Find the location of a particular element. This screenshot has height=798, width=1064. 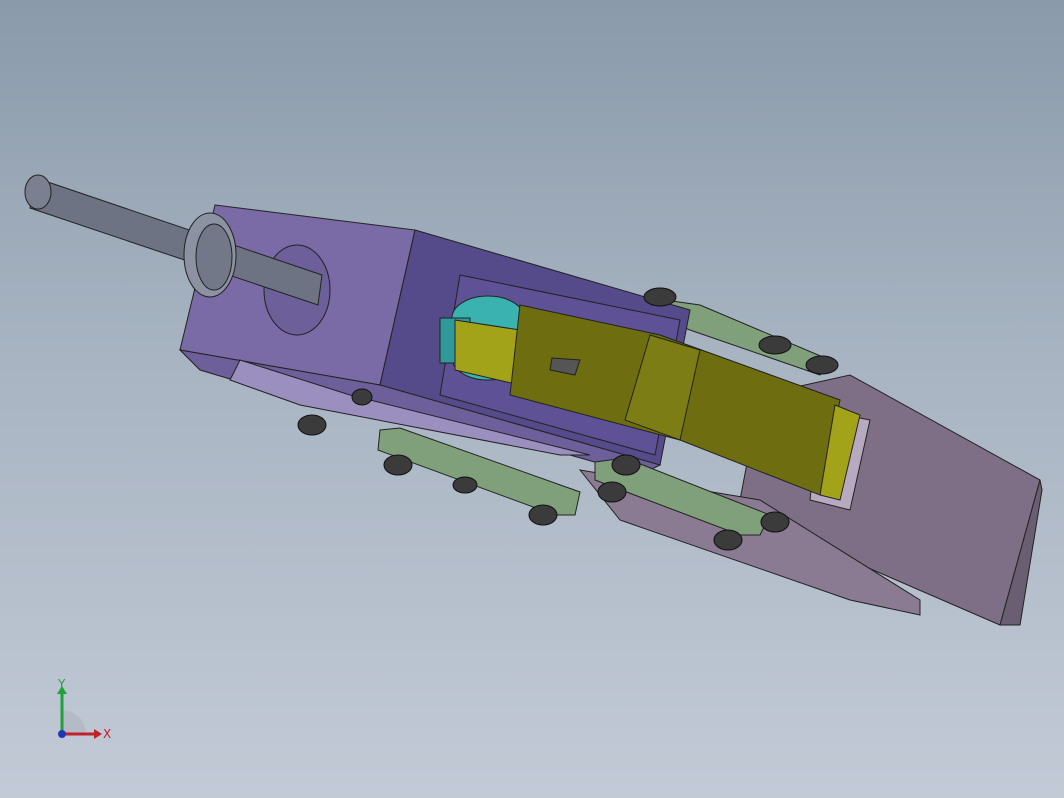

y-axis-label: Y is located at coordinates (61, 684).